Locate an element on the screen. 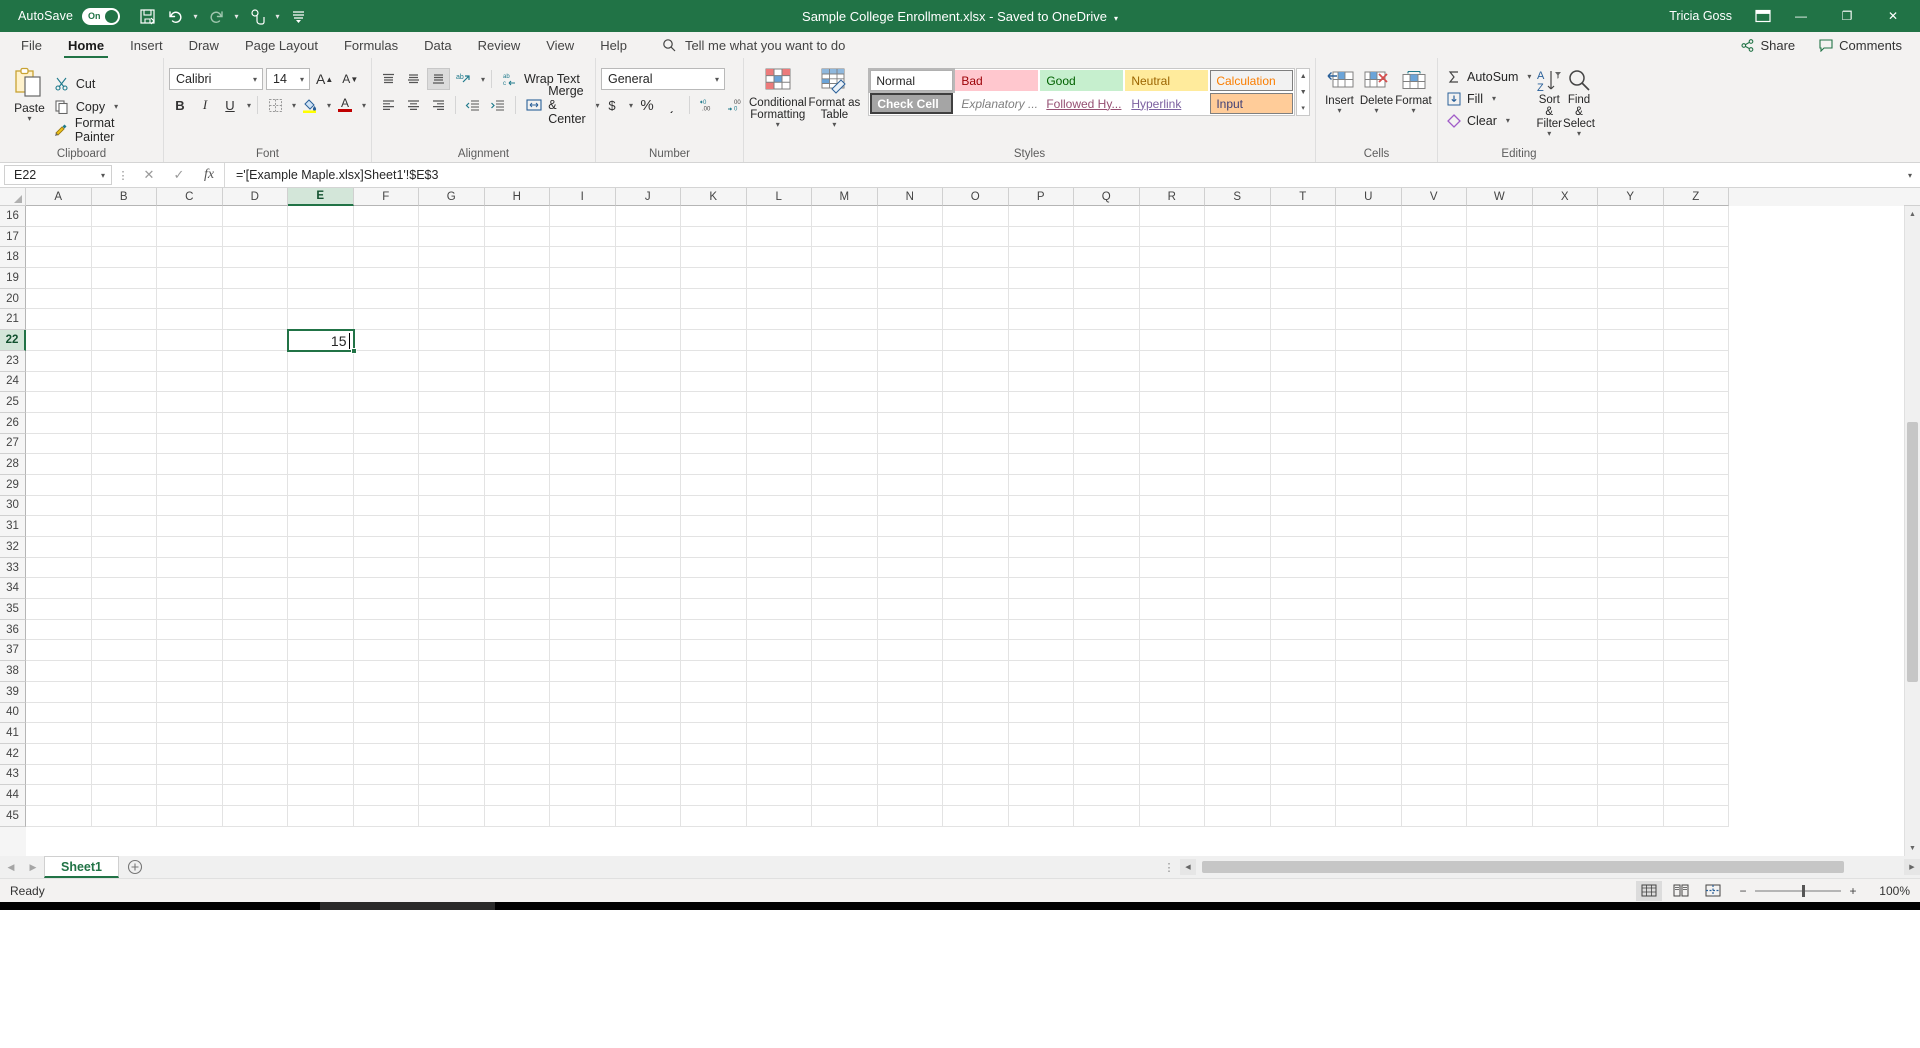 Image resolution: width=1920 pixels, height=1048 pixels. cell-F23 is located at coordinates (386, 361).